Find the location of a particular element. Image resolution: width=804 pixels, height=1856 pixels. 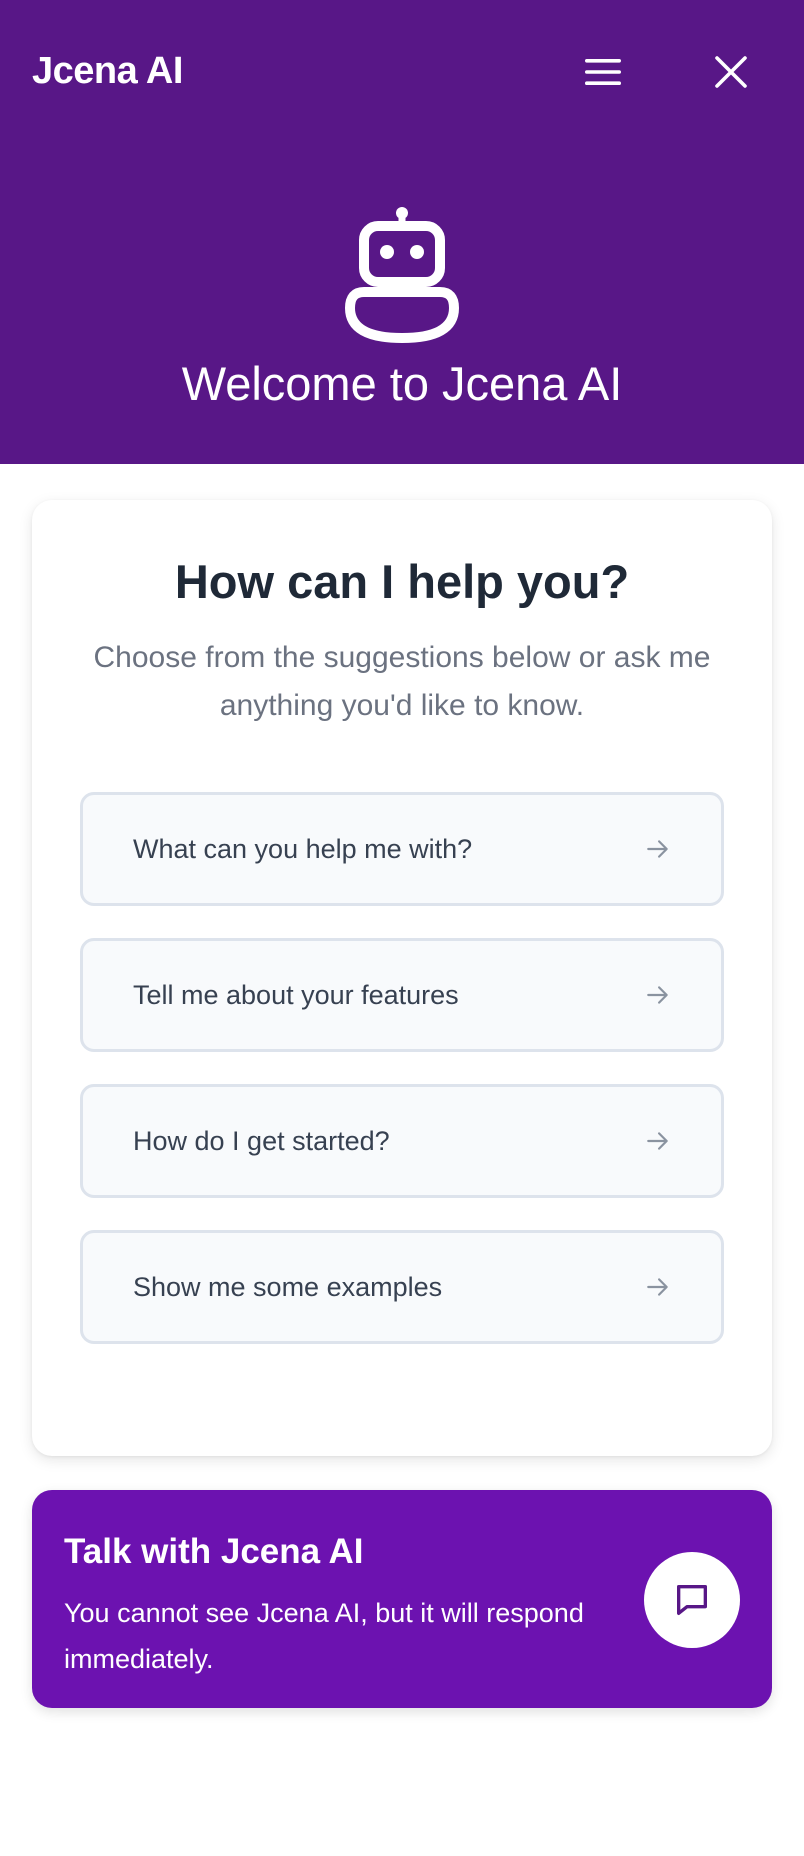

menu-button is located at coordinates (603, 72).